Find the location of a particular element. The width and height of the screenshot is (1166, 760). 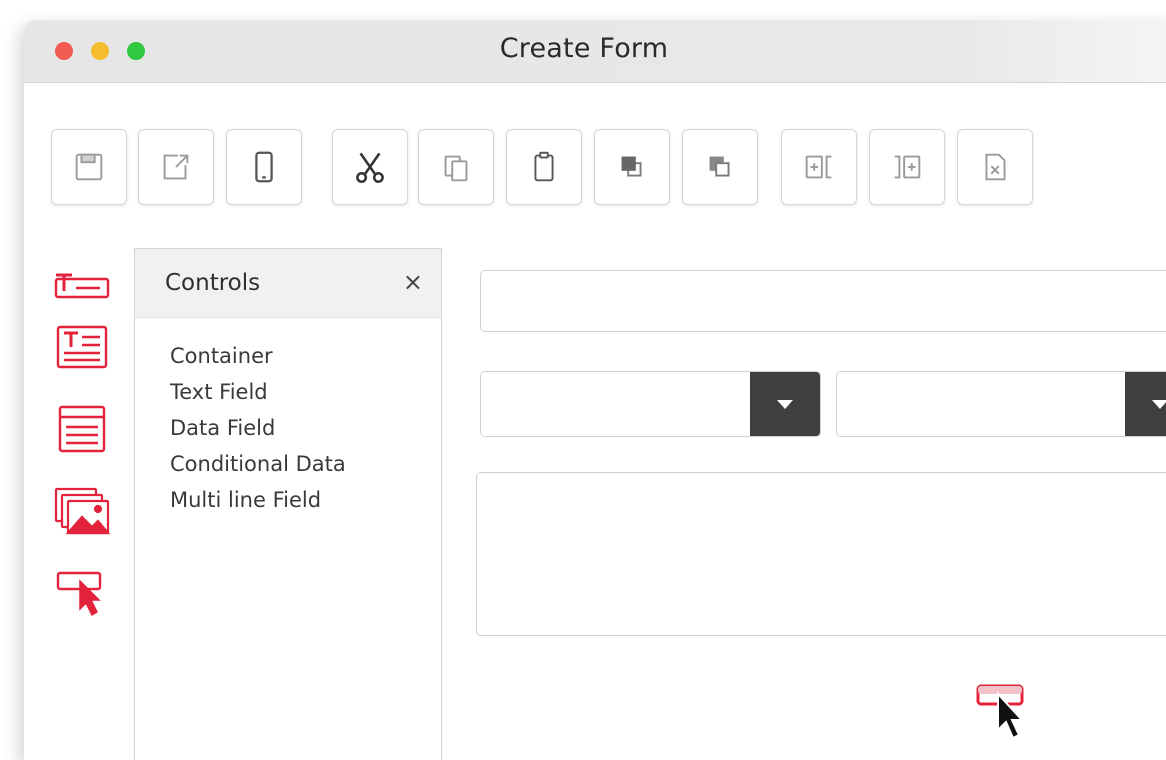

insert-after-icon is located at coordinates (907, 167).